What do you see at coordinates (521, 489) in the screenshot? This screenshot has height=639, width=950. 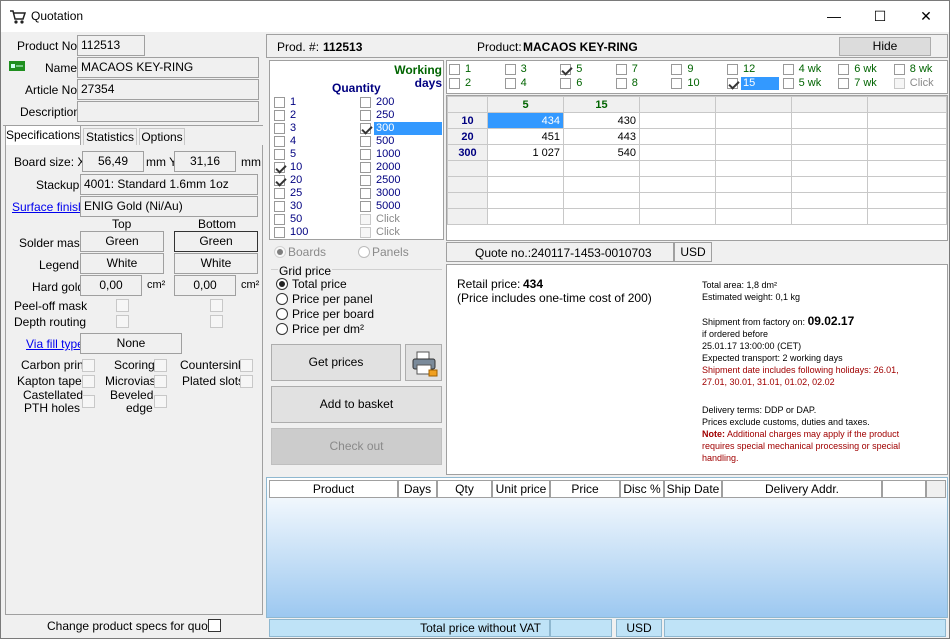 I see `basket-col-unit-price: Unit price` at bounding box center [521, 489].